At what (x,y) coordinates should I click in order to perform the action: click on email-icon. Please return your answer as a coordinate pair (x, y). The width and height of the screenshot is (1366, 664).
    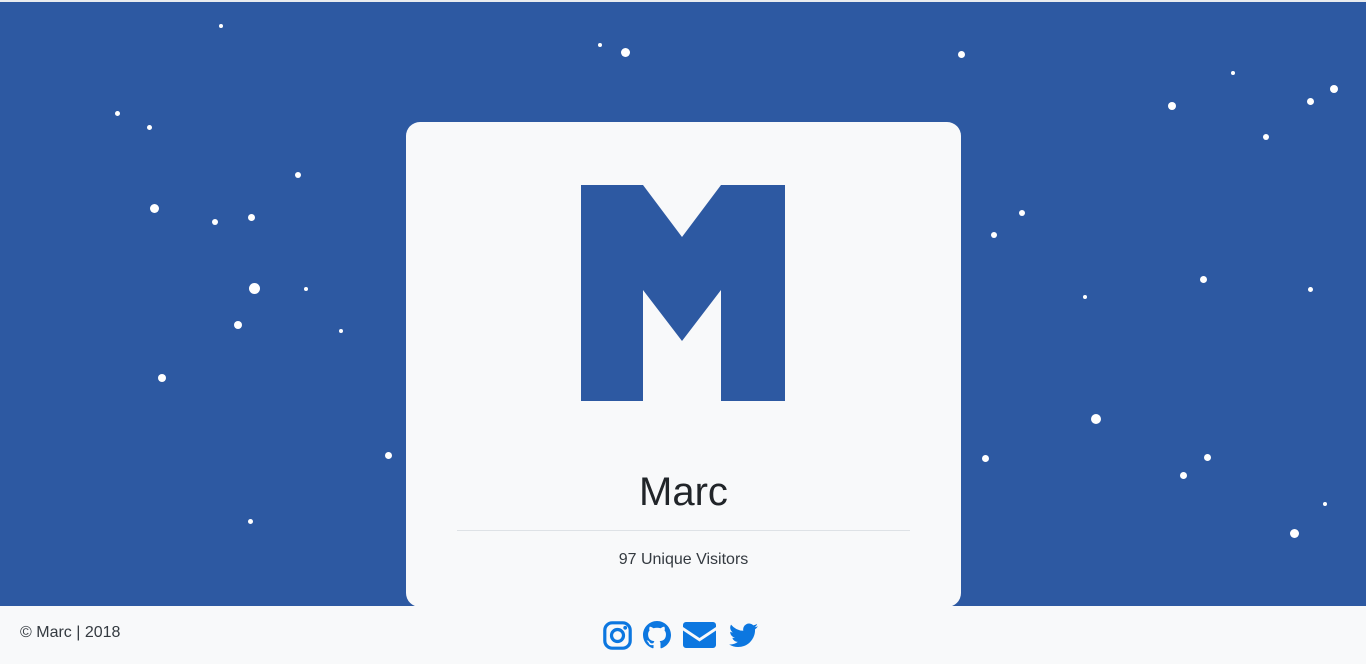
    Looking at the image, I should click on (699, 635).